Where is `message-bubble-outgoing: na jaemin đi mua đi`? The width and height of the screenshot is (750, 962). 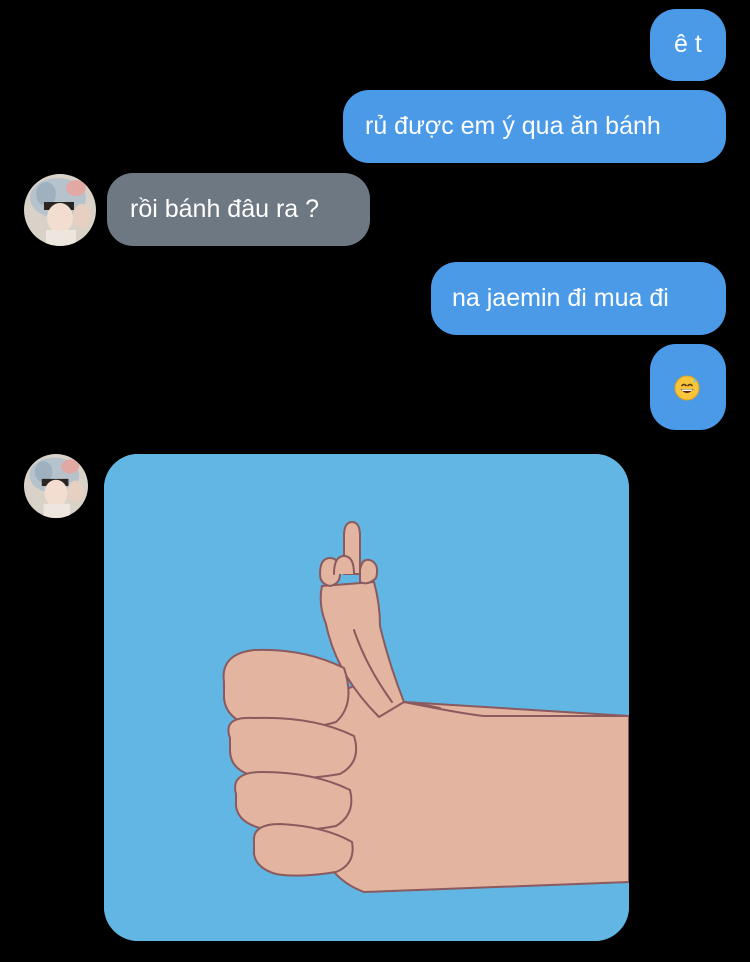
message-bubble-outgoing: na jaemin đi mua đi is located at coordinates (578, 298).